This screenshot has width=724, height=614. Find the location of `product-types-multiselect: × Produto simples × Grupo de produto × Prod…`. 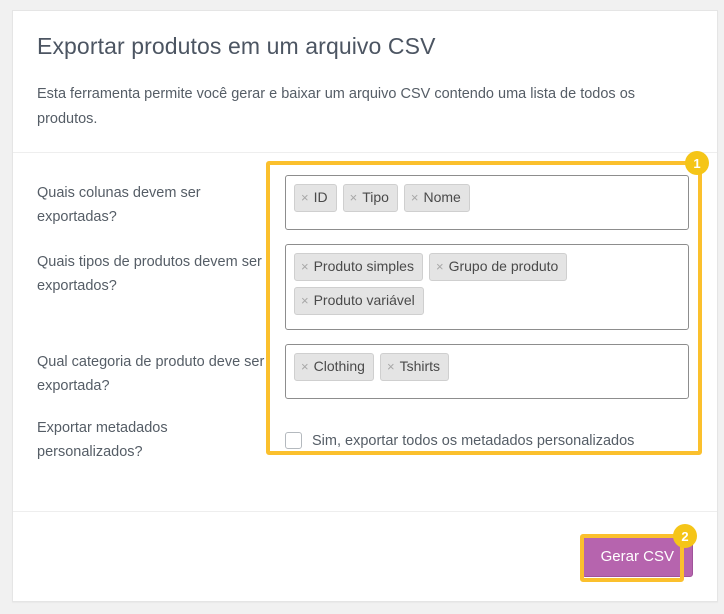

product-types-multiselect: × Produto simples × Grupo de produto × Prod… is located at coordinates (487, 286).